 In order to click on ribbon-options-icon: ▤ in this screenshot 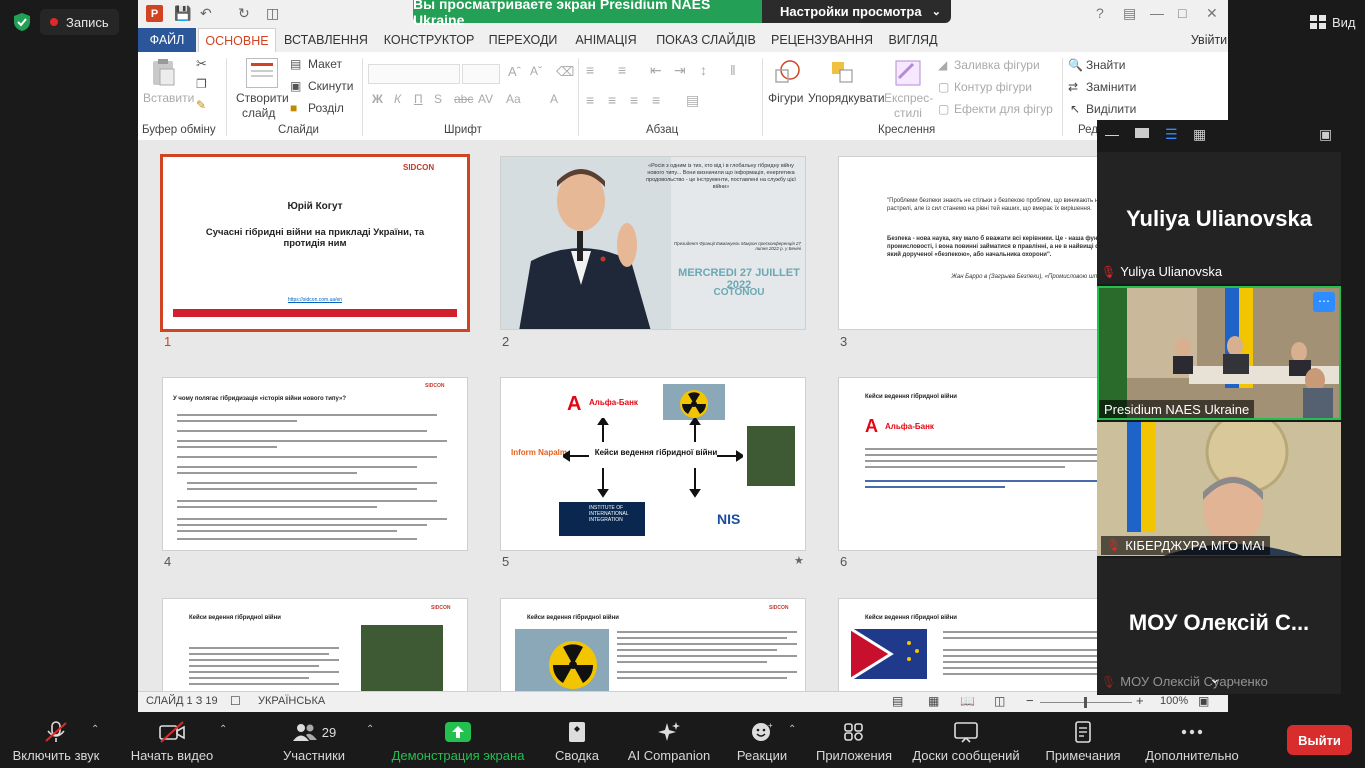, I will do `click(1129, 13)`.